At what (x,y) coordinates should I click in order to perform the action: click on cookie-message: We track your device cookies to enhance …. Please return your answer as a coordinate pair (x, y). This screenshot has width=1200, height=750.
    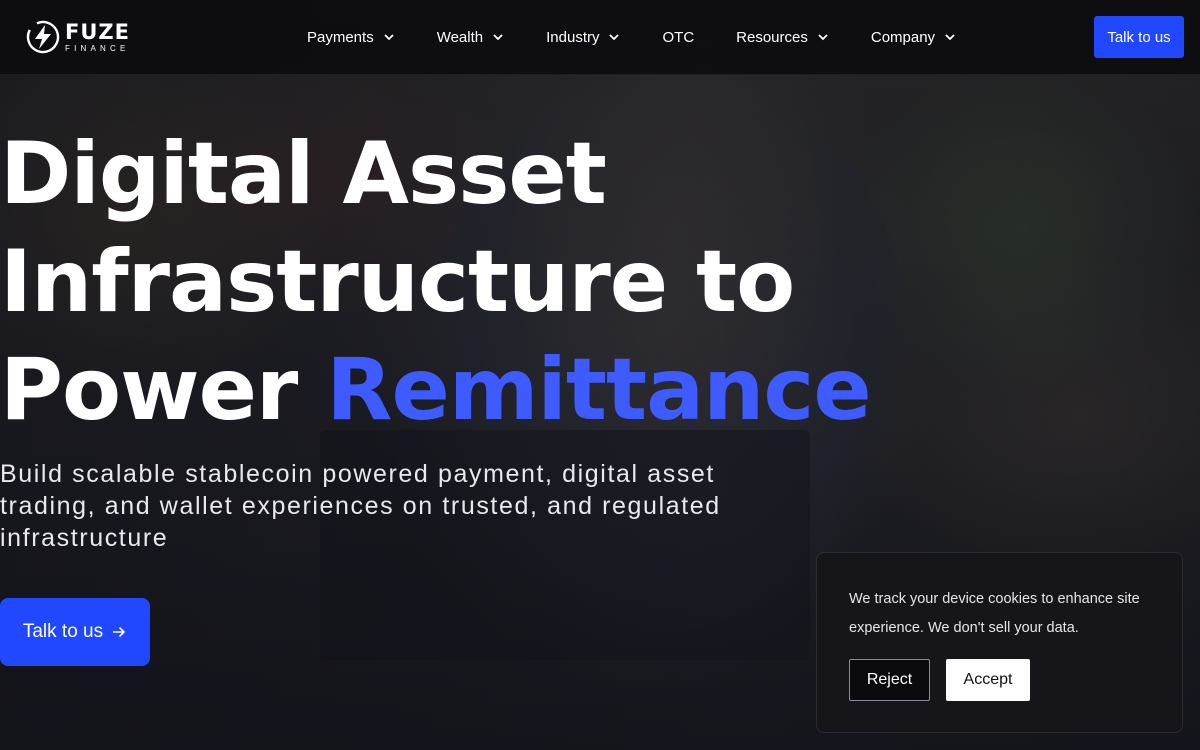
    Looking at the image, I should click on (994, 613).